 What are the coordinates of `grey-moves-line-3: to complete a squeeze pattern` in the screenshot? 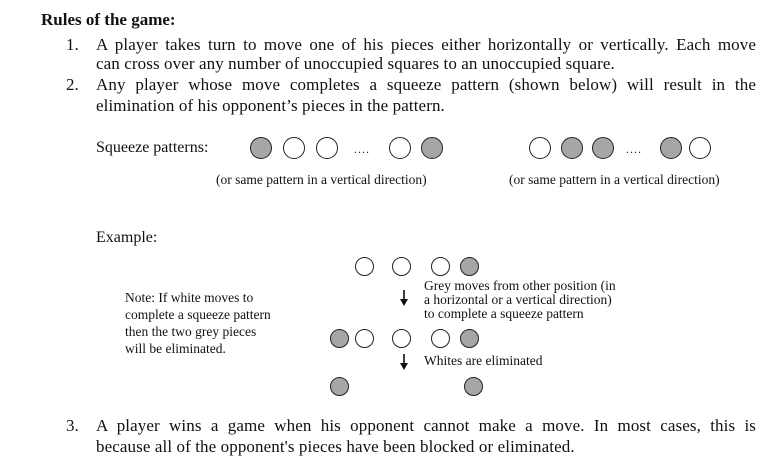 It's located at (504, 313).